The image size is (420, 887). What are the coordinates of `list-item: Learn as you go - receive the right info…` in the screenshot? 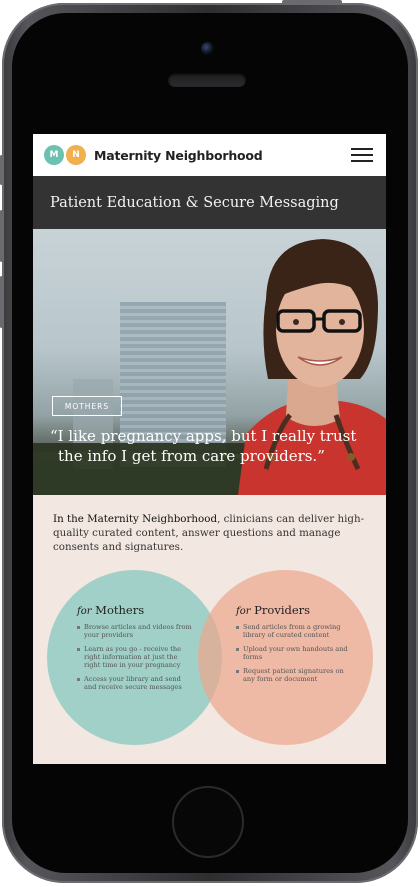 It's located at (134, 657).